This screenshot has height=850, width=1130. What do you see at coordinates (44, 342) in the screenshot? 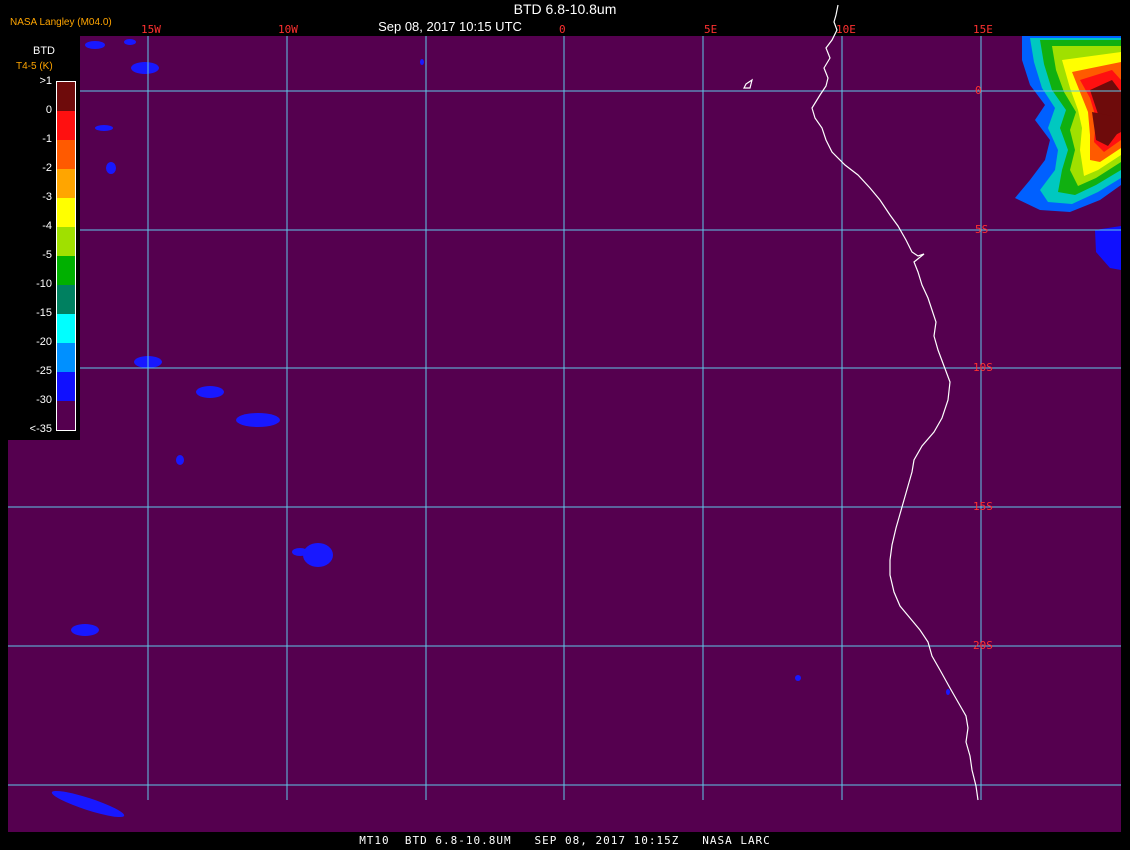
I see `legend-tick: -20` at bounding box center [44, 342].